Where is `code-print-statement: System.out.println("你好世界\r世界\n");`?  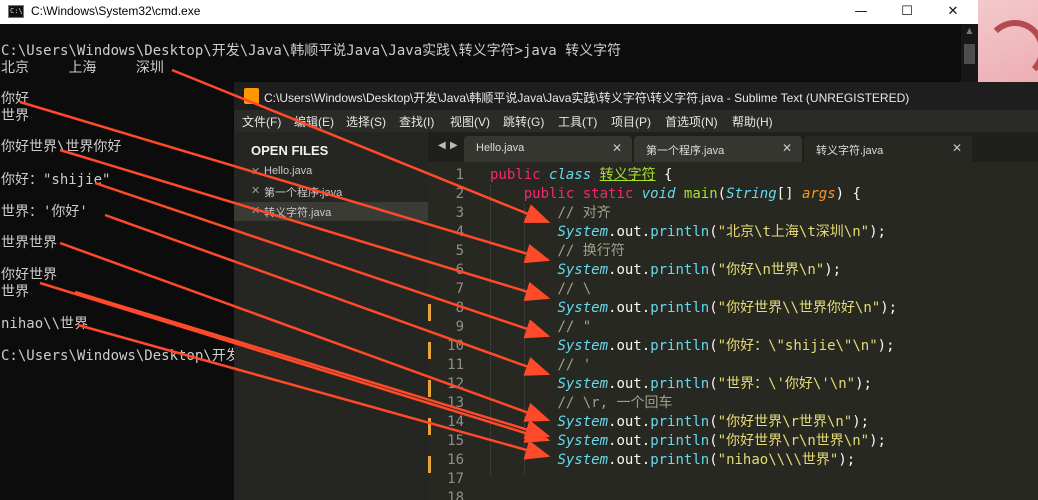
code-print-statement: System.out.println("你好世界\r世界\n"); is located at coordinates (679, 422).